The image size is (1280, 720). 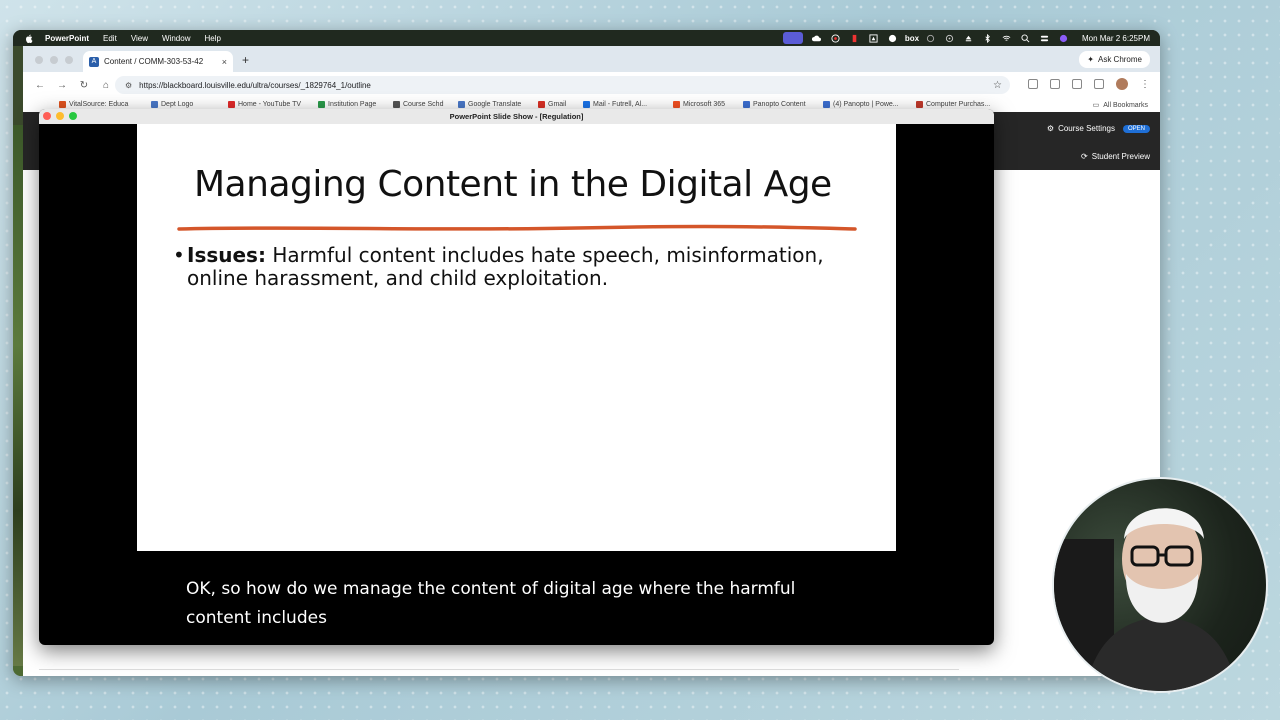 I want to click on wifi-icon, so click(x=1007, y=38).